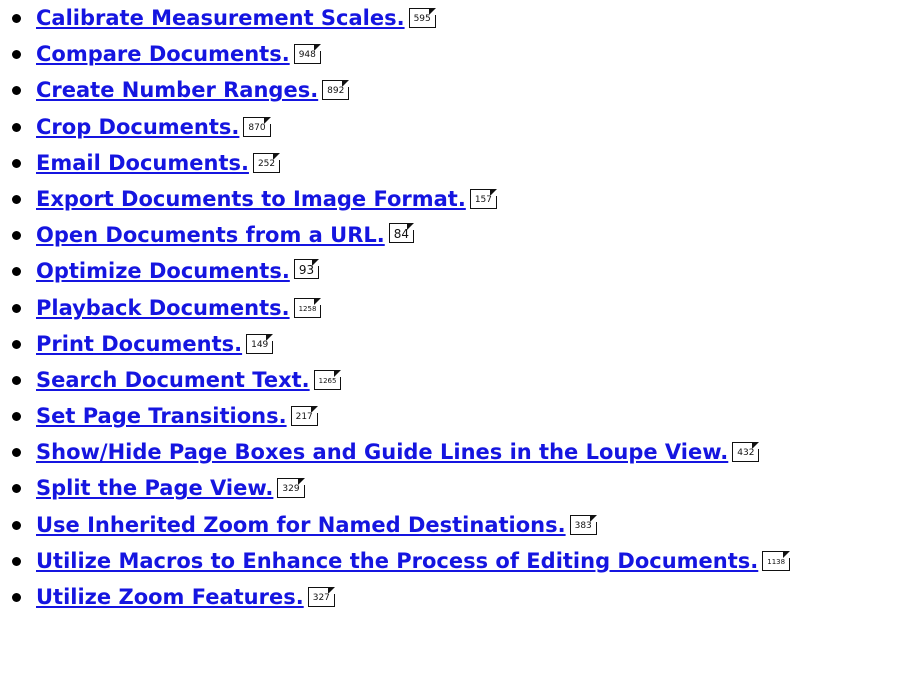  What do you see at coordinates (327, 379) in the screenshot?
I see `page-reference-icon: 1265` at bounding box center [327, 379].